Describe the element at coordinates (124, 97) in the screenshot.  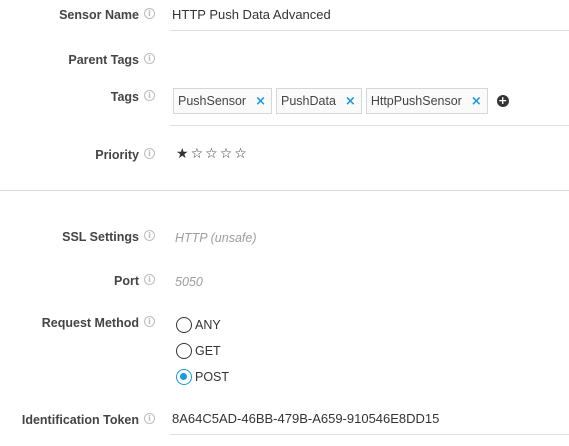
I see `tags-label: Tags` at that location.